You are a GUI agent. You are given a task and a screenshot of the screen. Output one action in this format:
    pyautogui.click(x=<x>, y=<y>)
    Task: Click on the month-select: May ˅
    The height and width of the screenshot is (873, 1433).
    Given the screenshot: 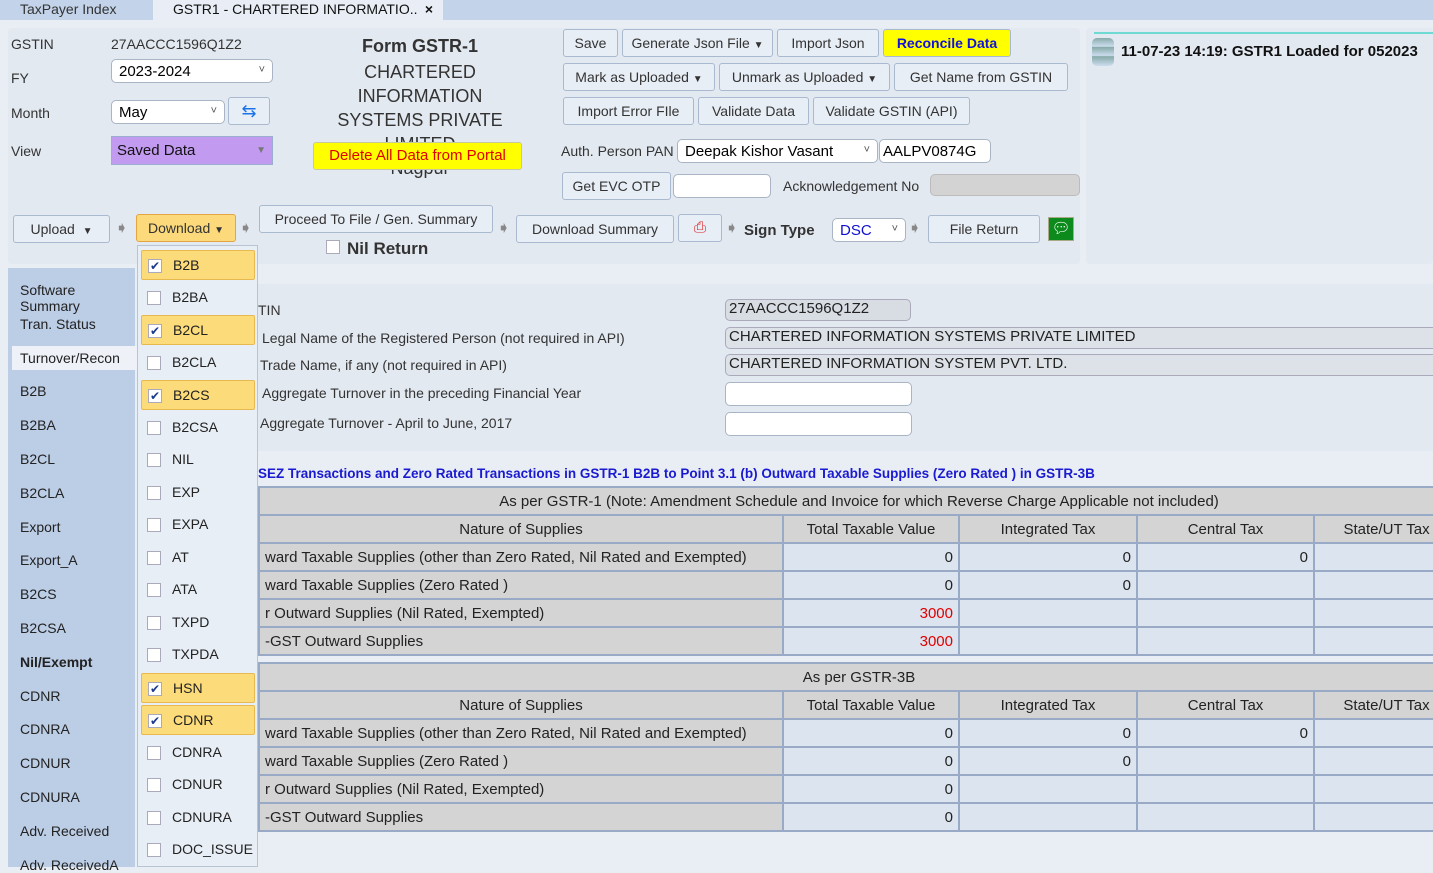 What is the action you would take?
    pyautogui.click(x=168, y=112)
    